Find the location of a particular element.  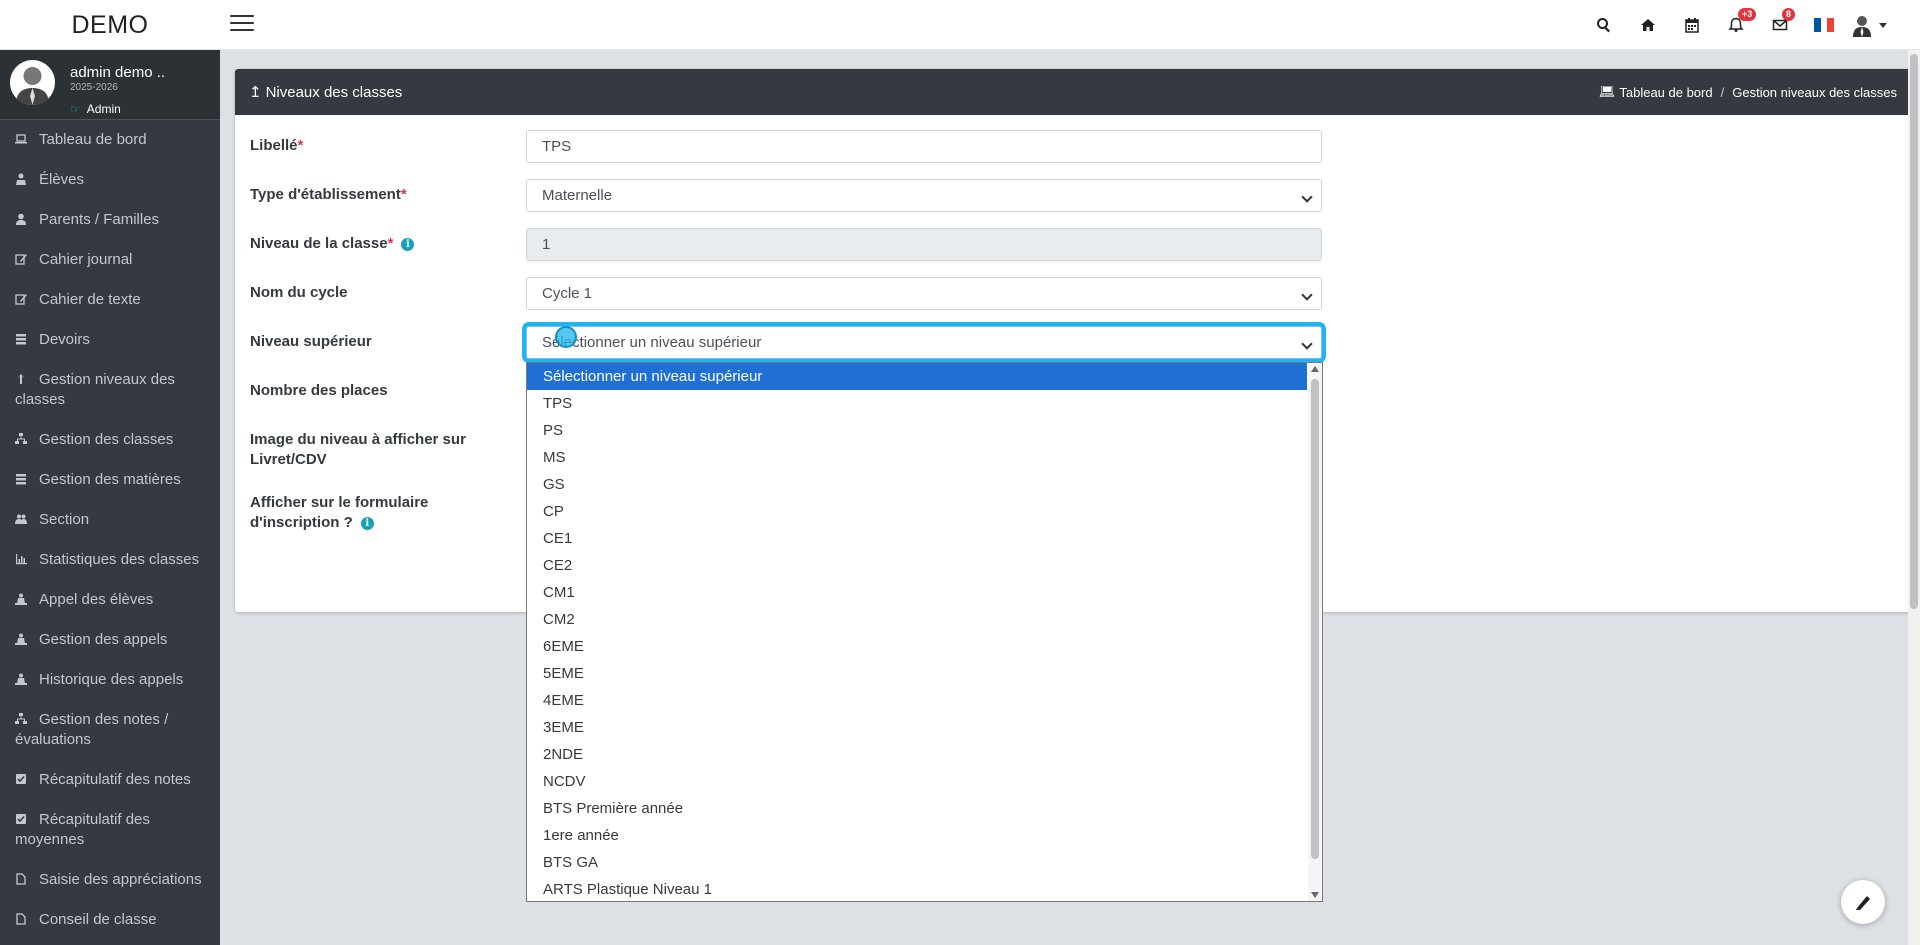

edit-icon is located at coordinates (22, 258).